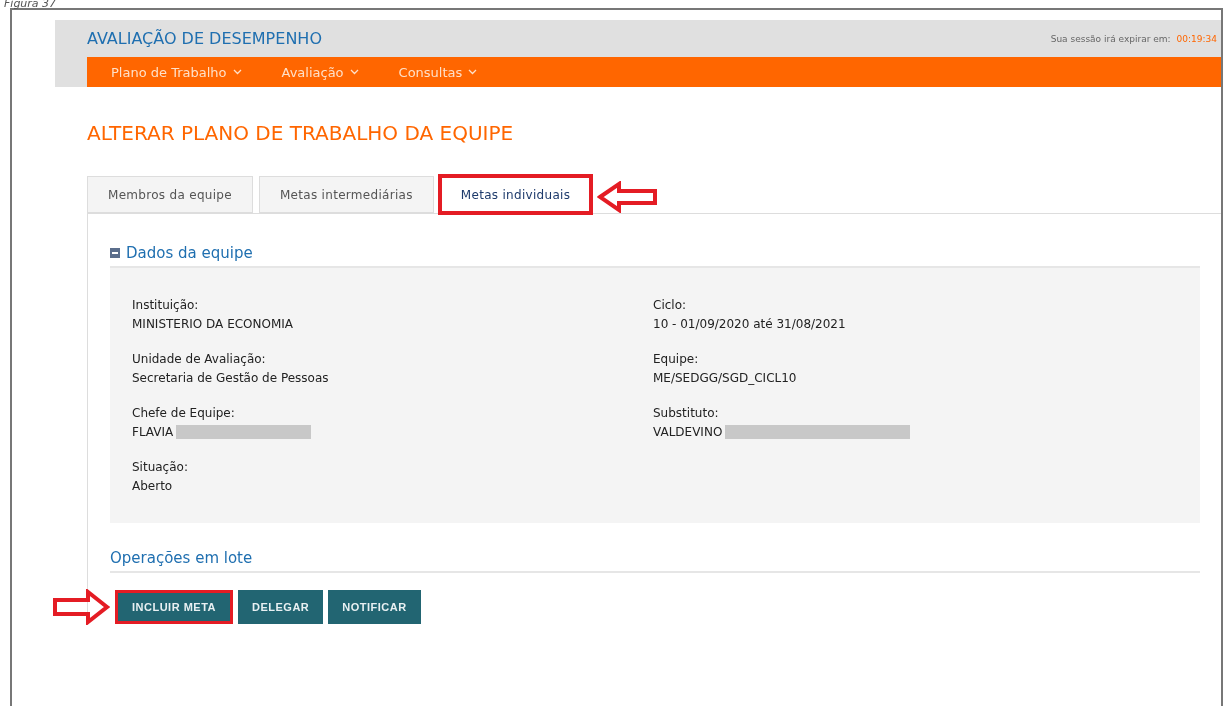 The width and height of the screenshot is (1231, 706). What do you see at coordinates (160, 467) in the screenshot?
I see `field-label: Situação:` at bounding box center [160, 467].